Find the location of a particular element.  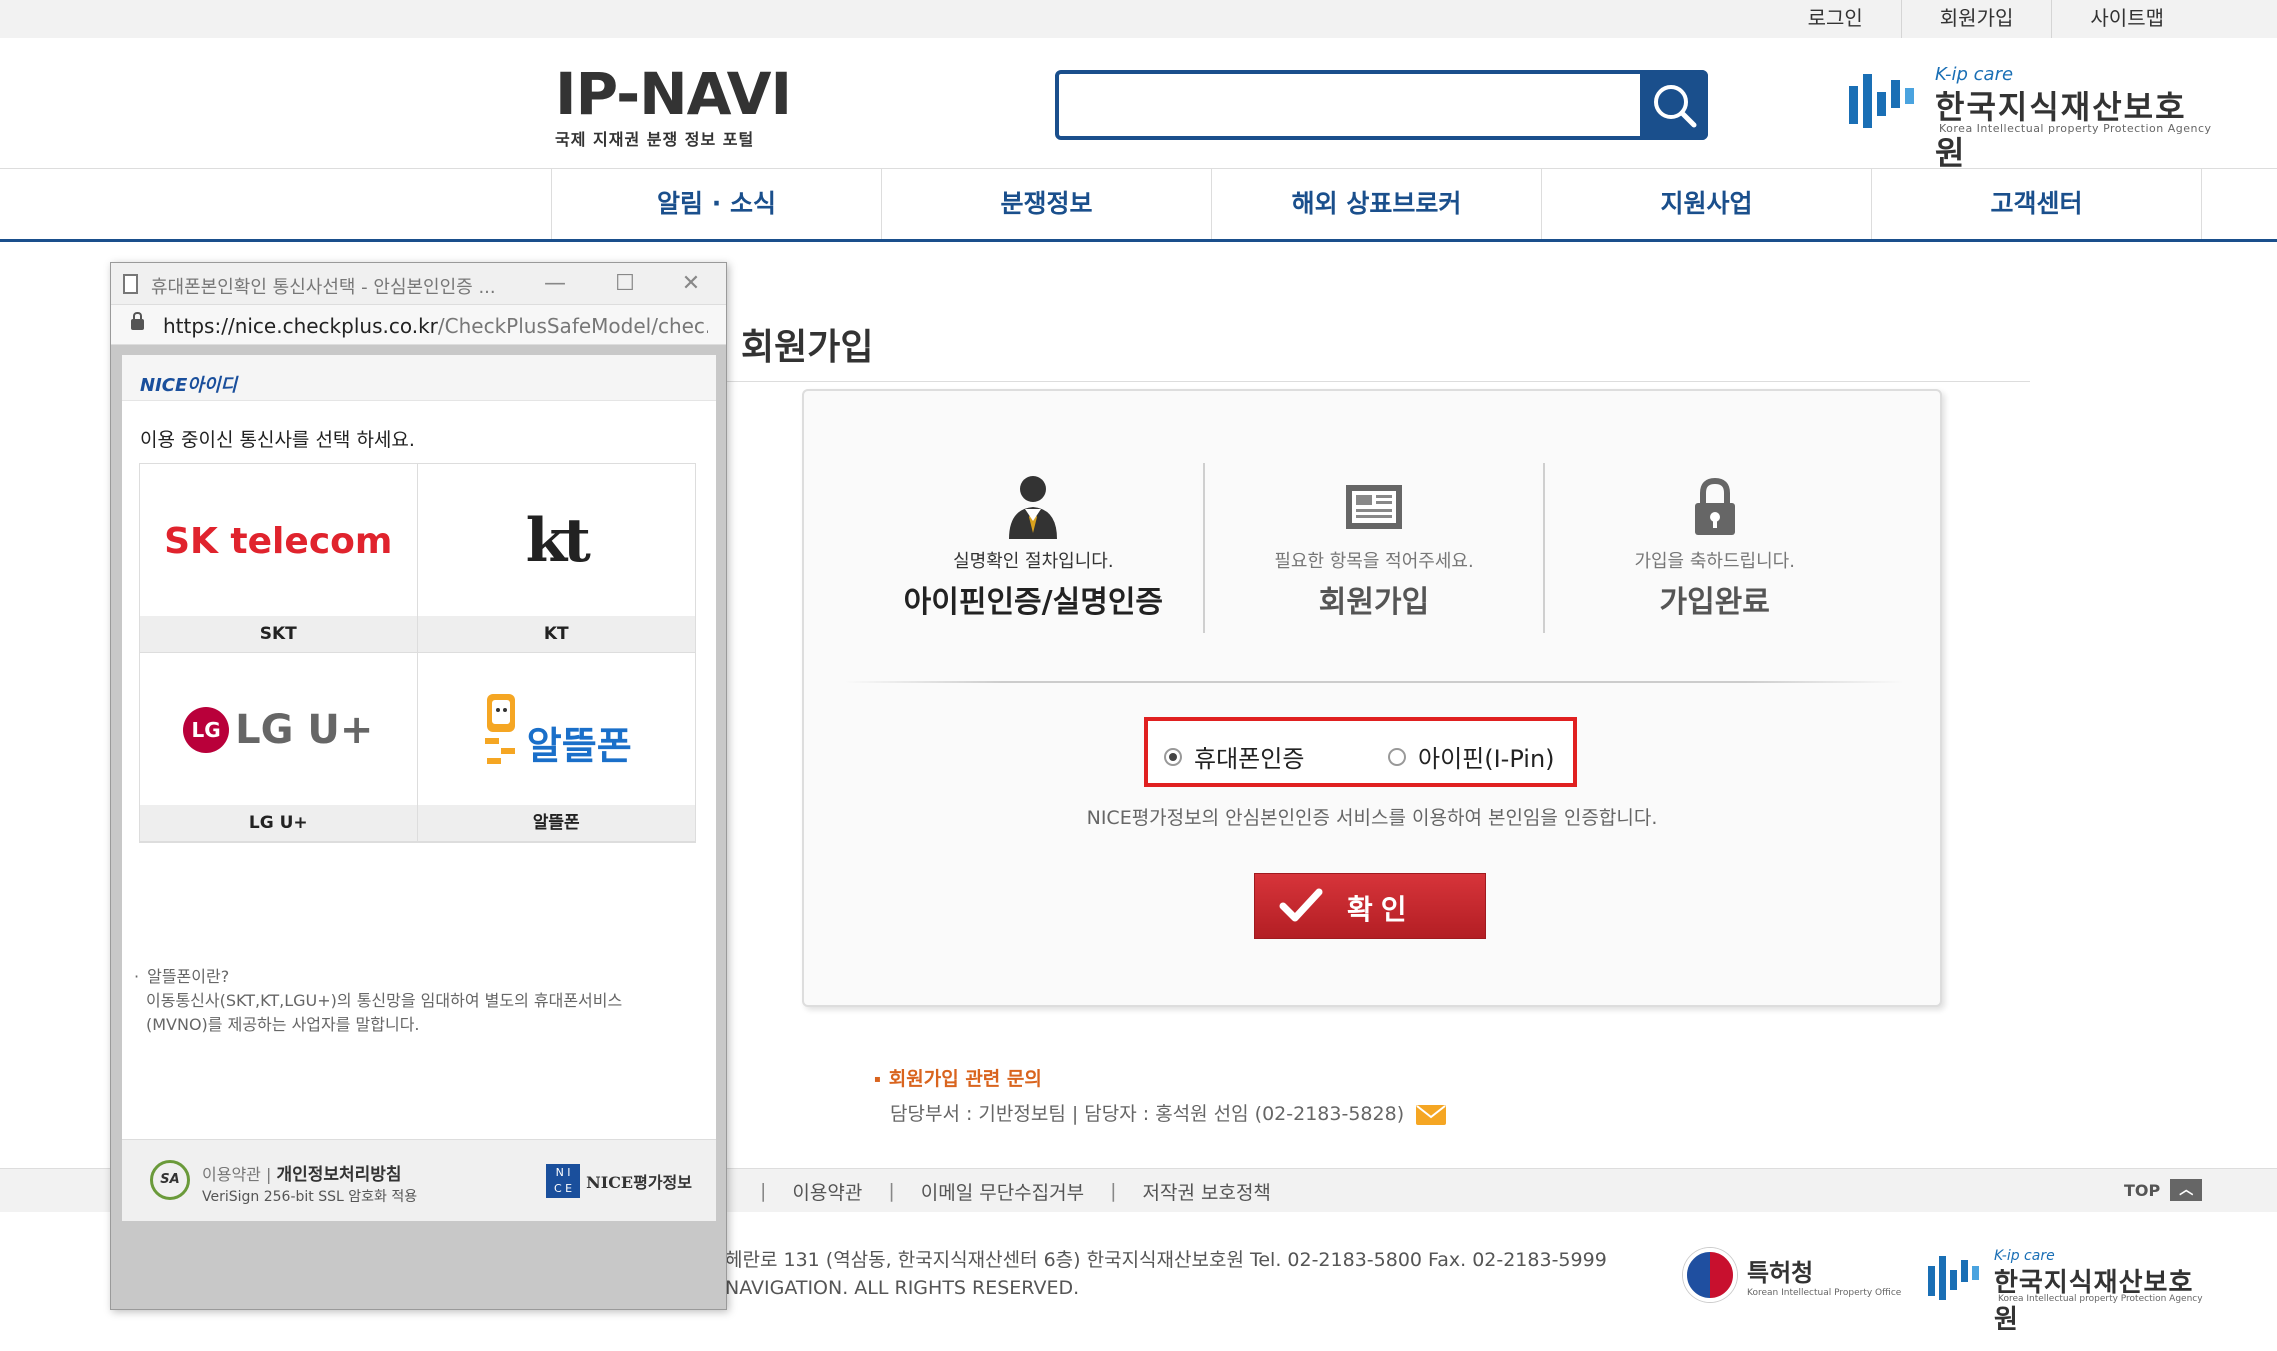

logo-text: IP-NAVI is located at coordinates (673, 94).